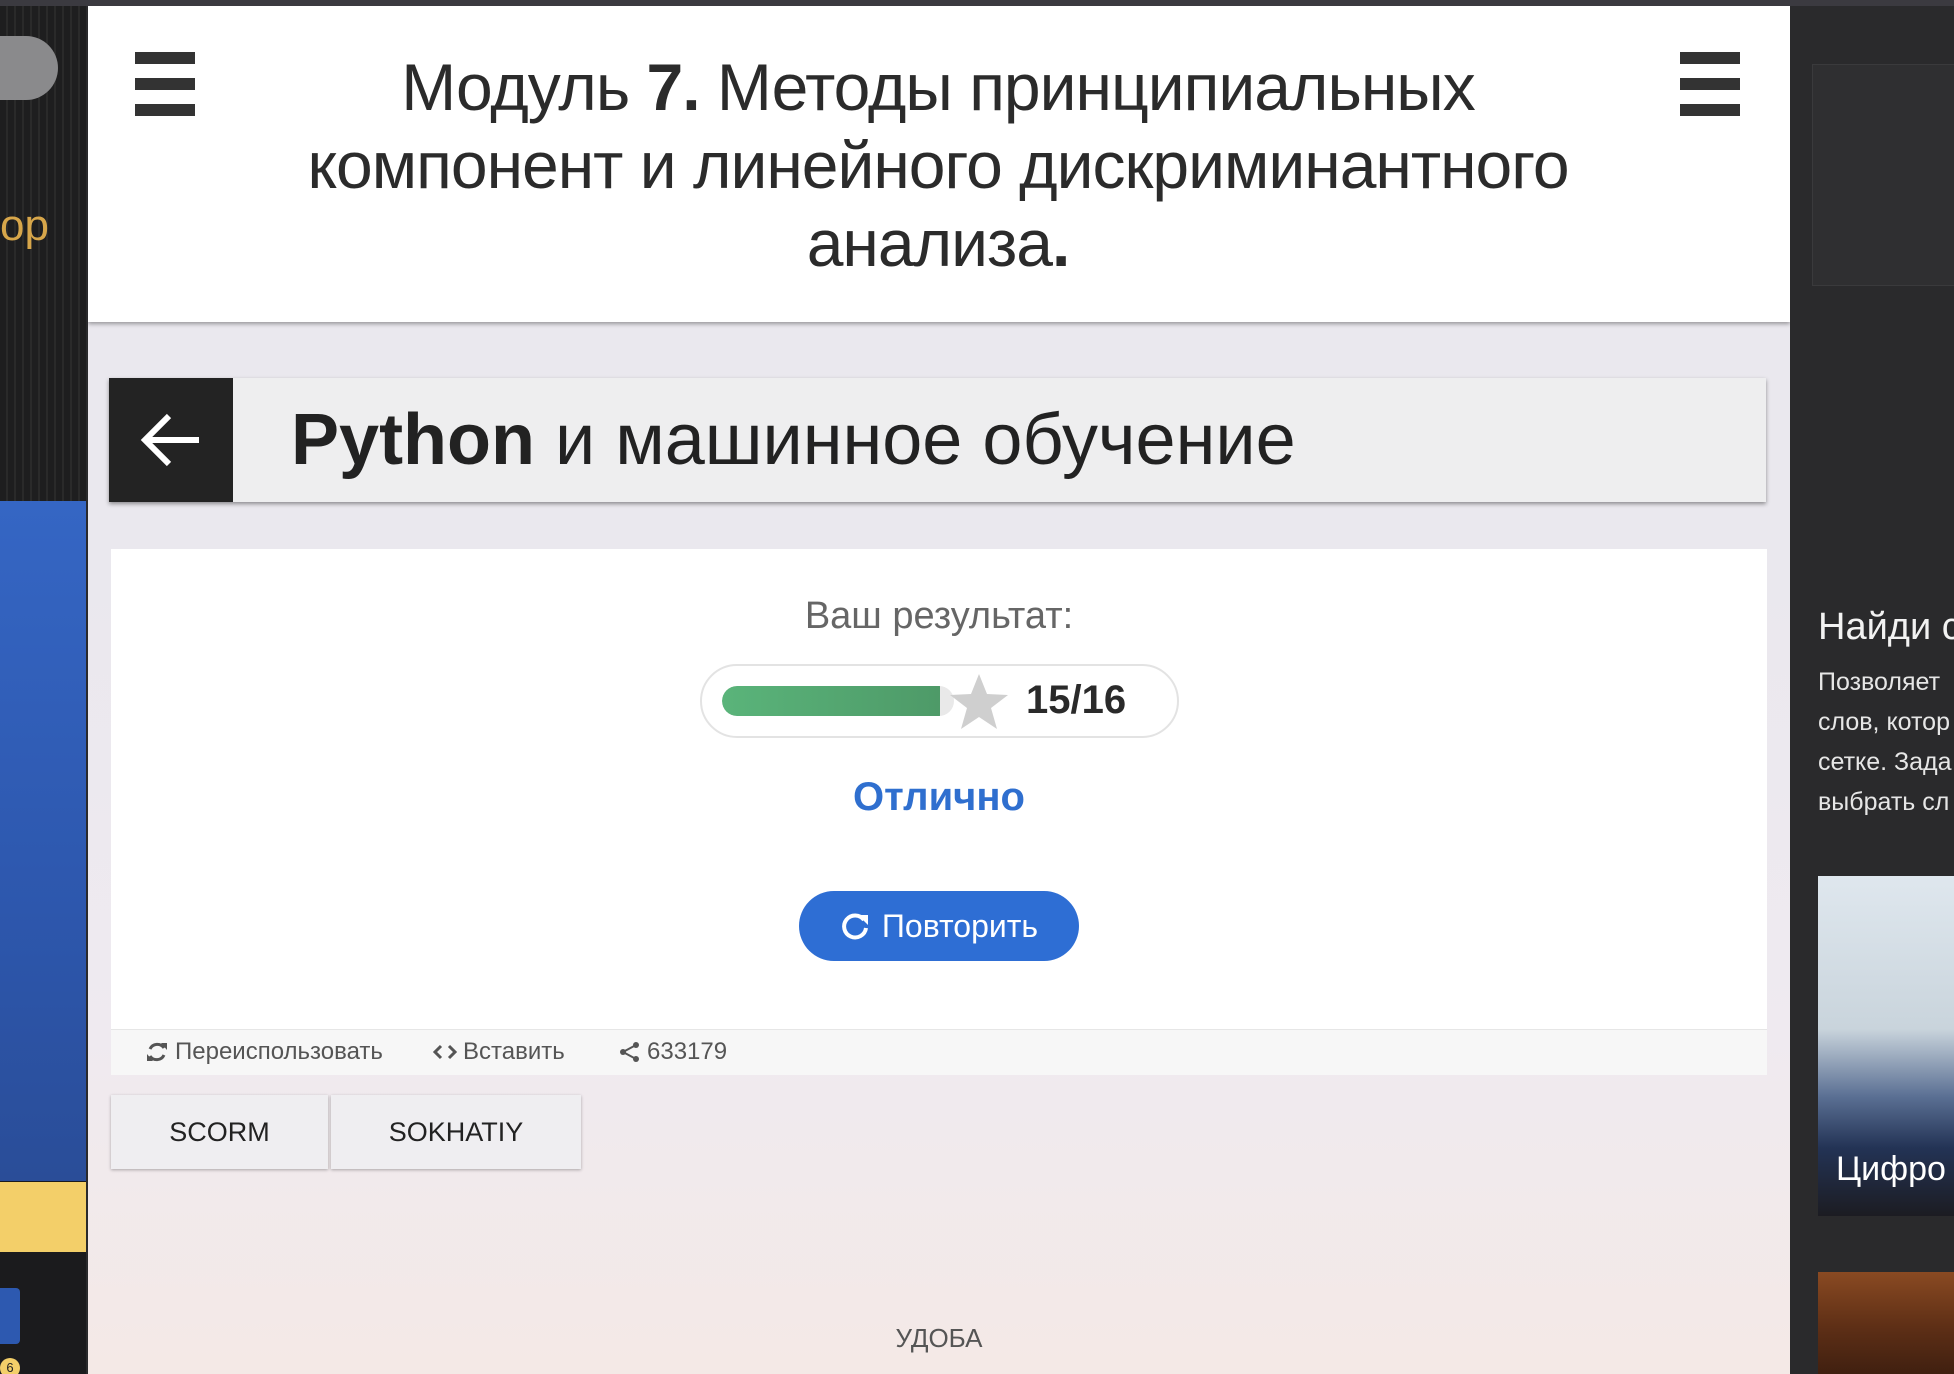 The width and height of the screenshot is (1954, 1374). Describe the element at coordinates (514, 1051) in the screenshot. I see `embed-label: Вставить` at that location.